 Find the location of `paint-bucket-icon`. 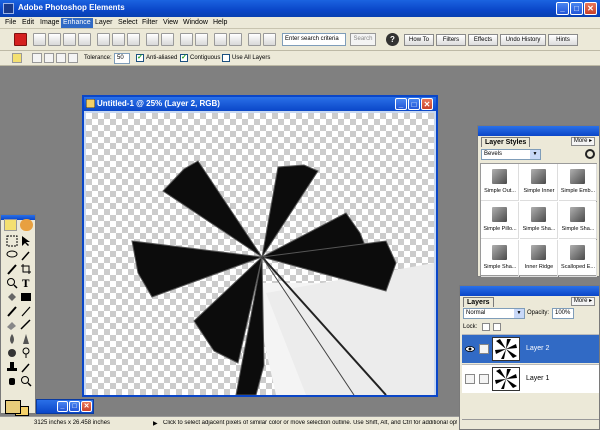

paint-bucket-icon is located at coordinates (12, 297).